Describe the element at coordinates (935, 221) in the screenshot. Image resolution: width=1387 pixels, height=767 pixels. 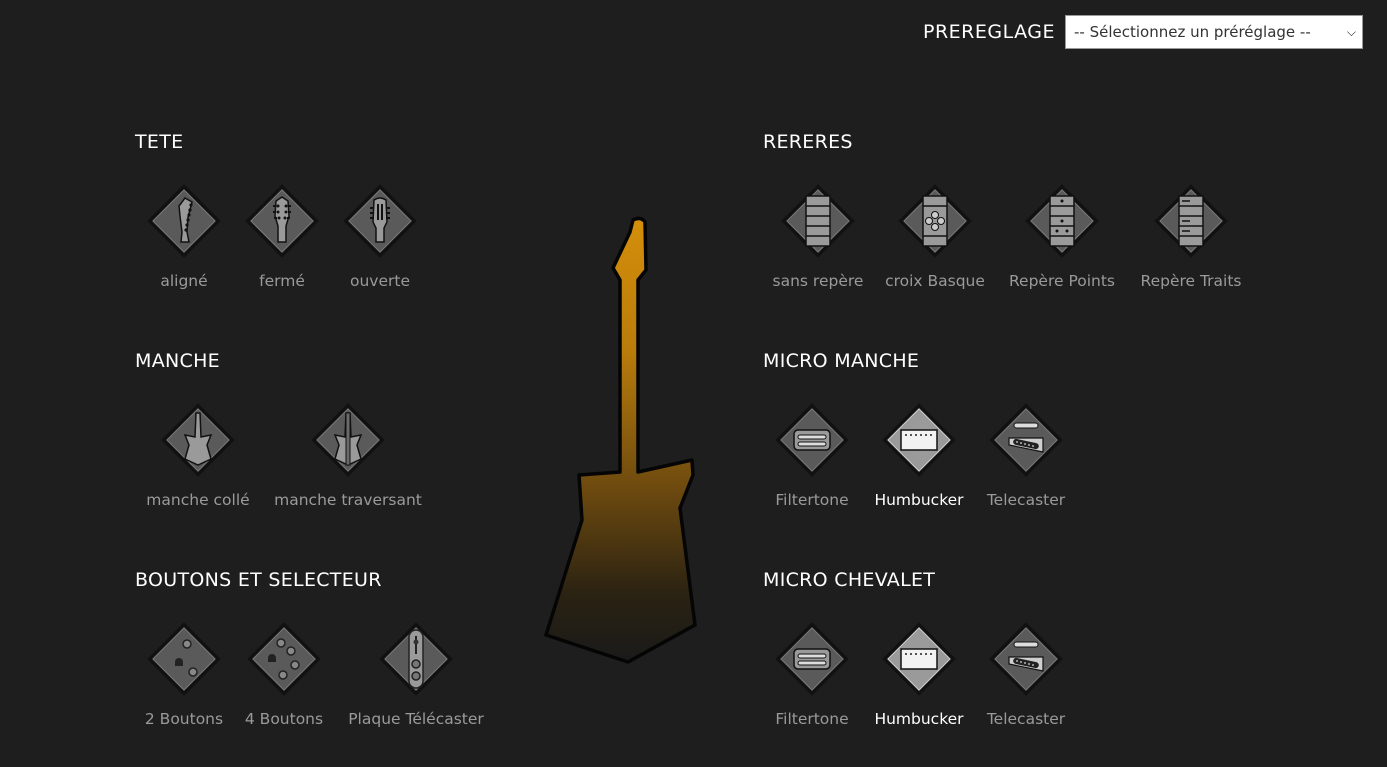
I see `fretboard-basque-cross-icon` at that location.